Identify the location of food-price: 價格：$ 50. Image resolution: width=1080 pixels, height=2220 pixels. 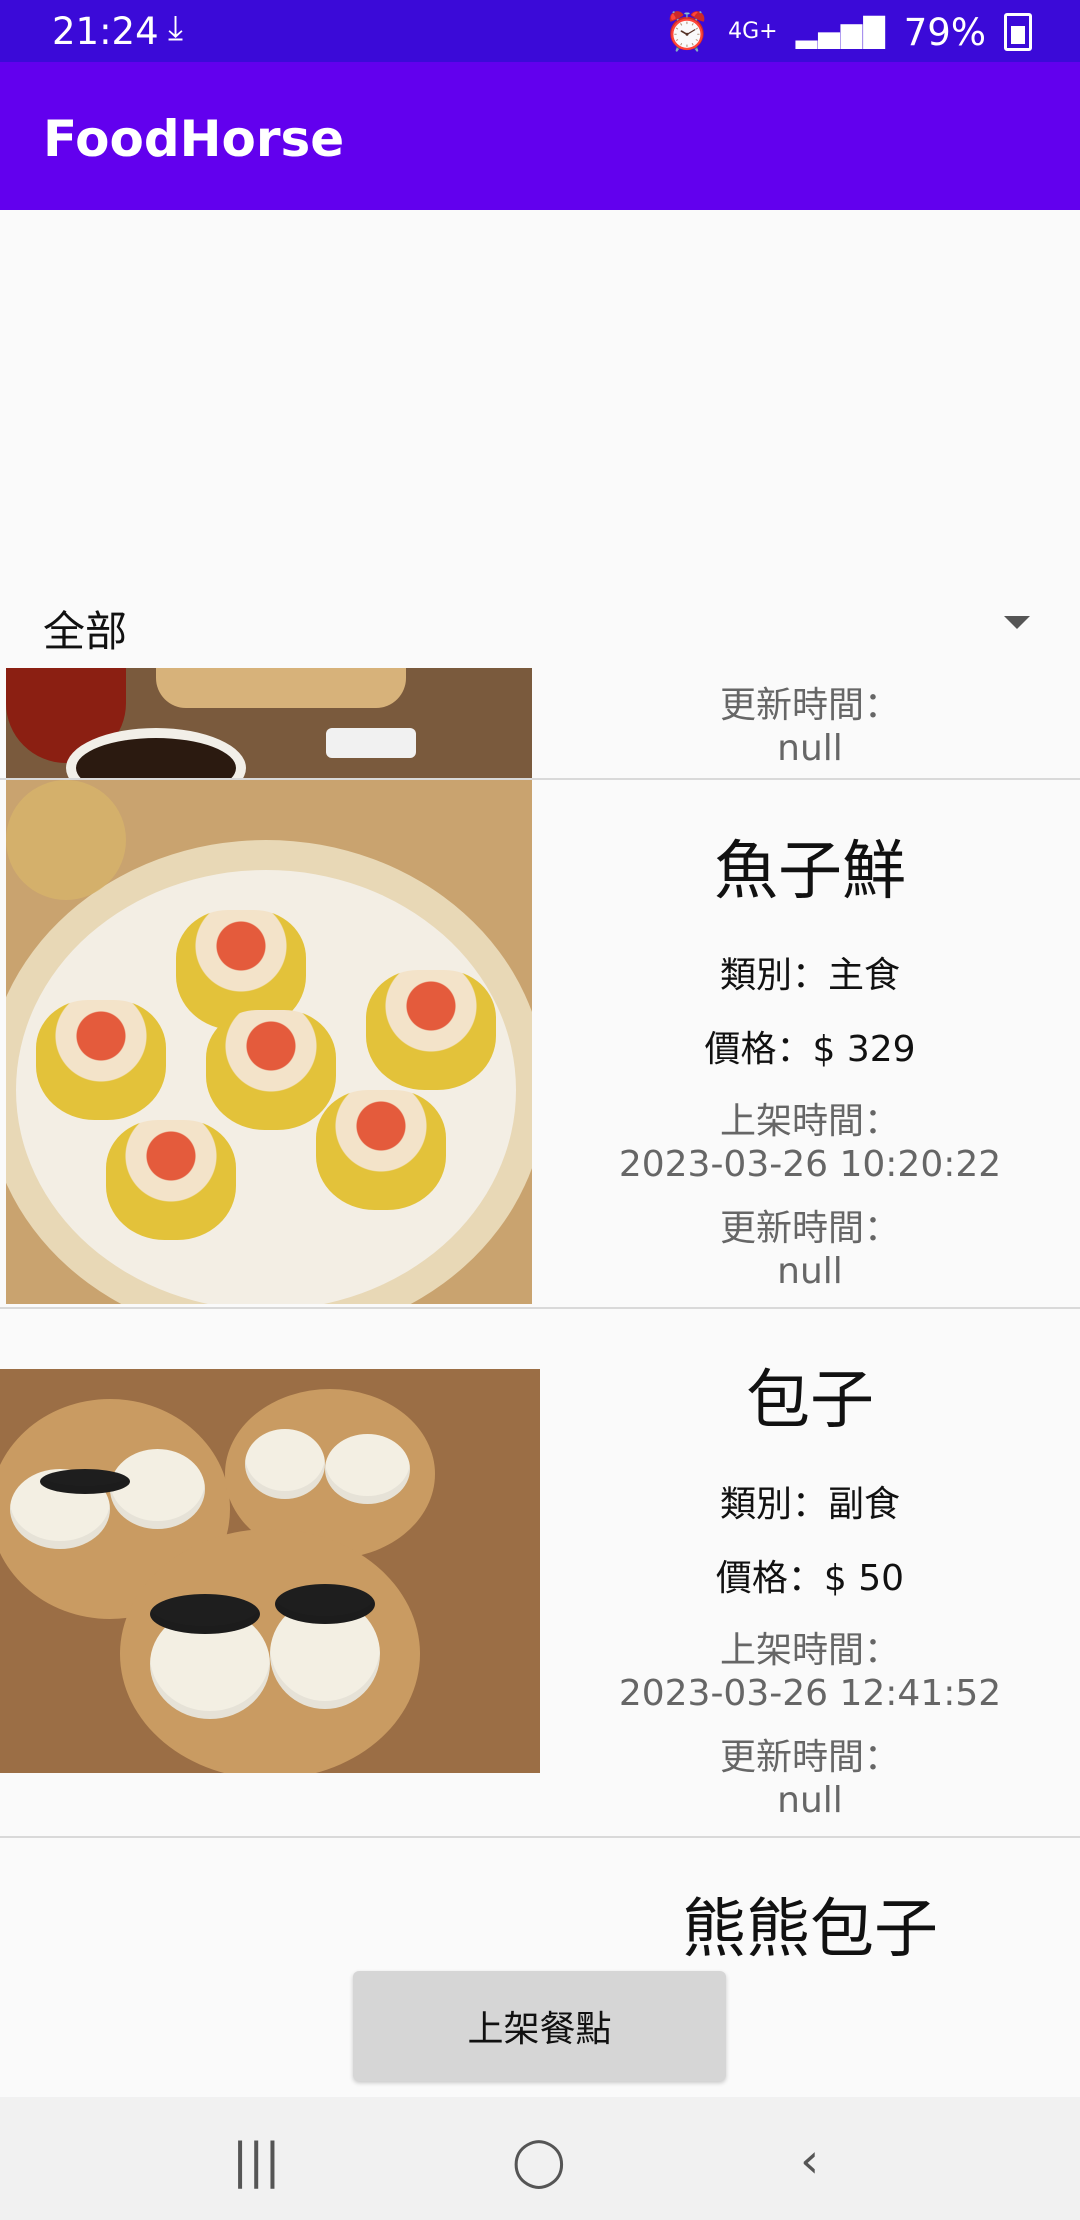
(810, 1578).